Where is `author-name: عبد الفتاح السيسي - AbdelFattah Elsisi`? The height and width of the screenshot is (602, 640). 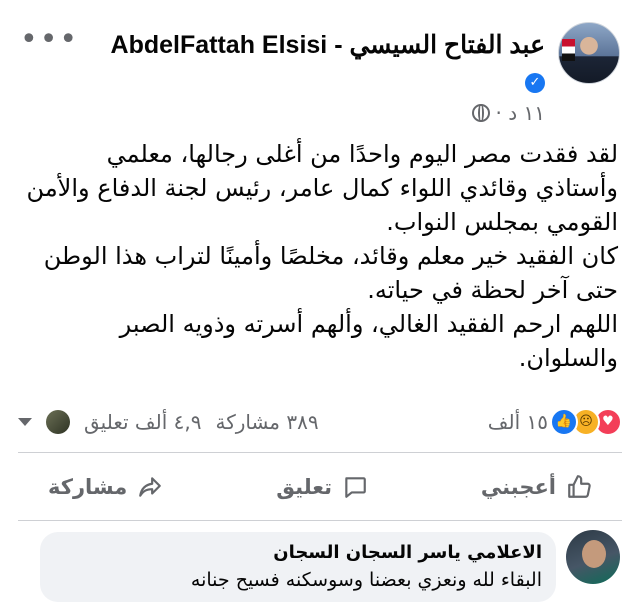 author-name: عبد الفتاح السيسي - AbdelFattah Elsisi is located at coordinates (328, 45).